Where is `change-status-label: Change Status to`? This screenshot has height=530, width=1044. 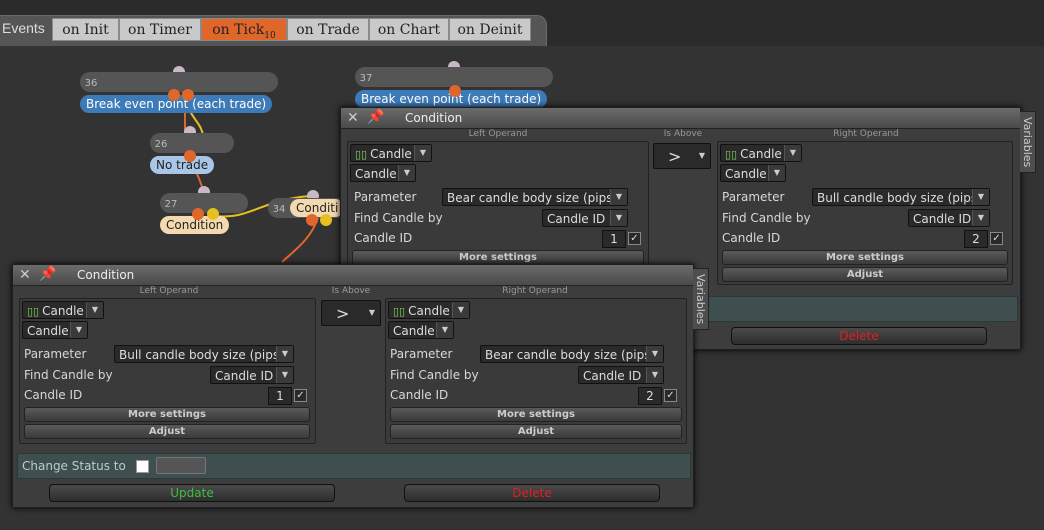 change-status-label: Change Status to is located at coordinates (74, 466).